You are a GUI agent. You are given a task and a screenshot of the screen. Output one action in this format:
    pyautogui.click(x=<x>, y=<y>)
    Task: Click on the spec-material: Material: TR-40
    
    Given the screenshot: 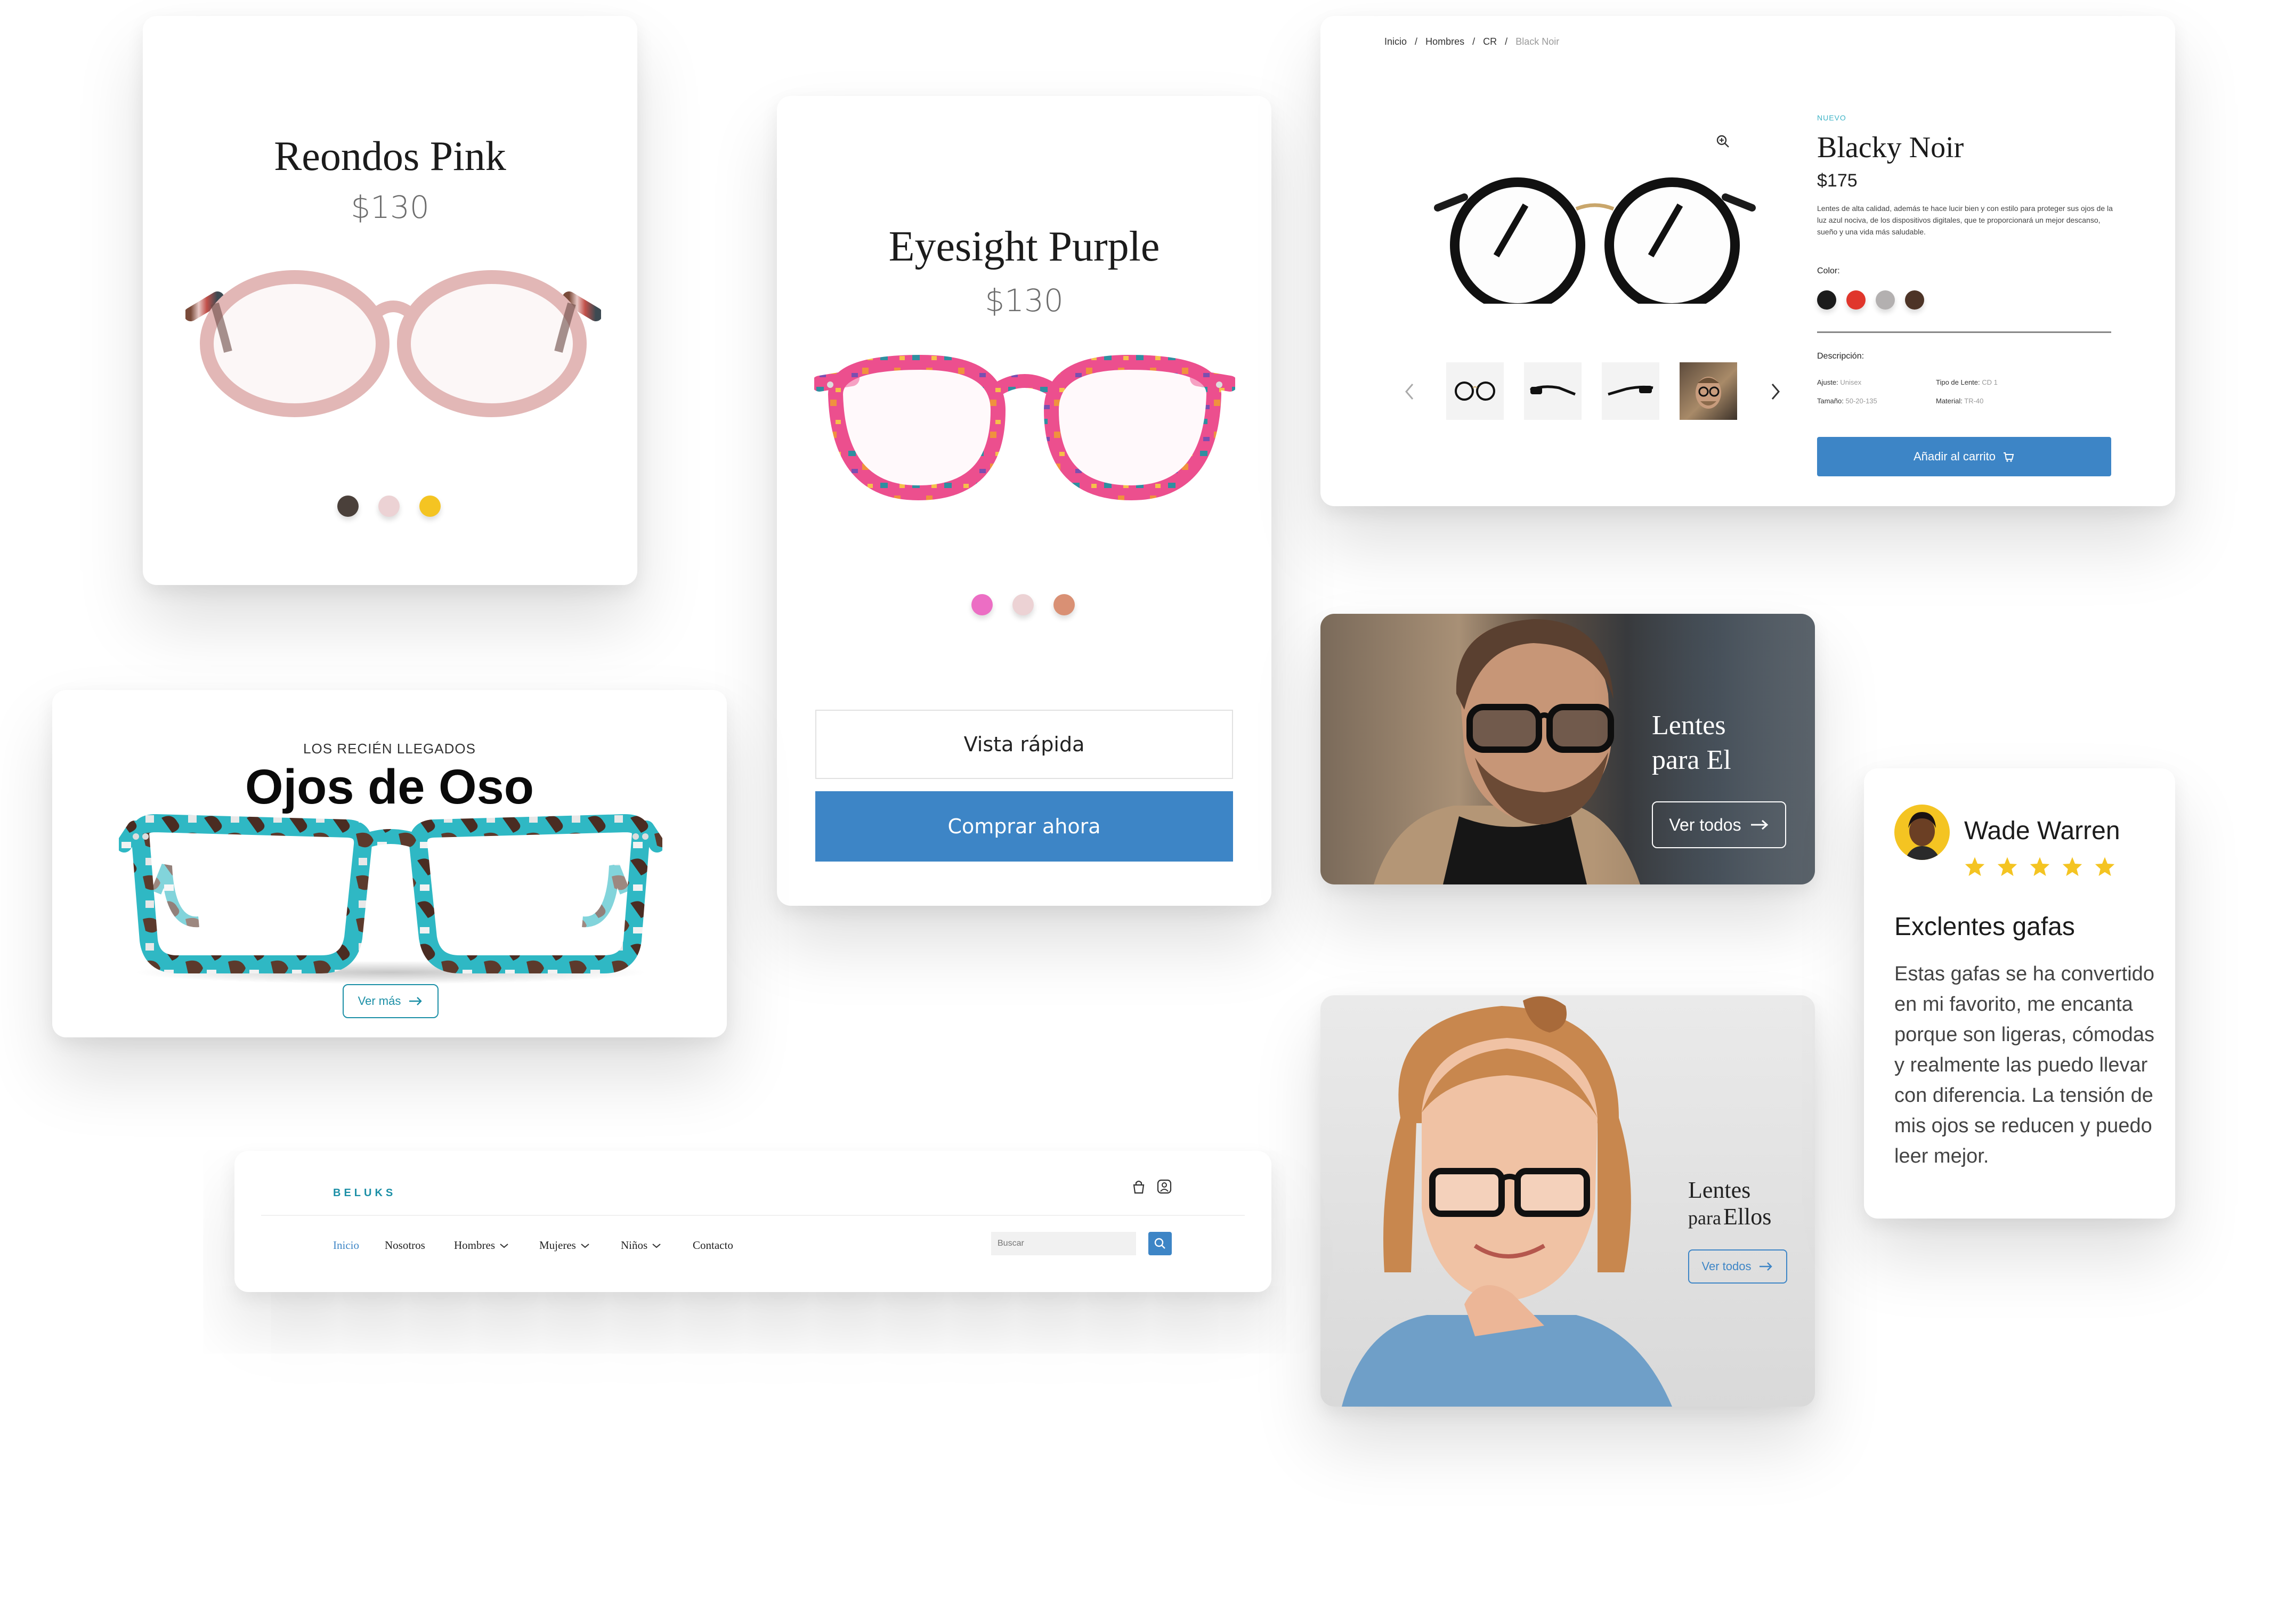 What is the action you would take?
    pyautogui.click(x=1960, y=401)
    